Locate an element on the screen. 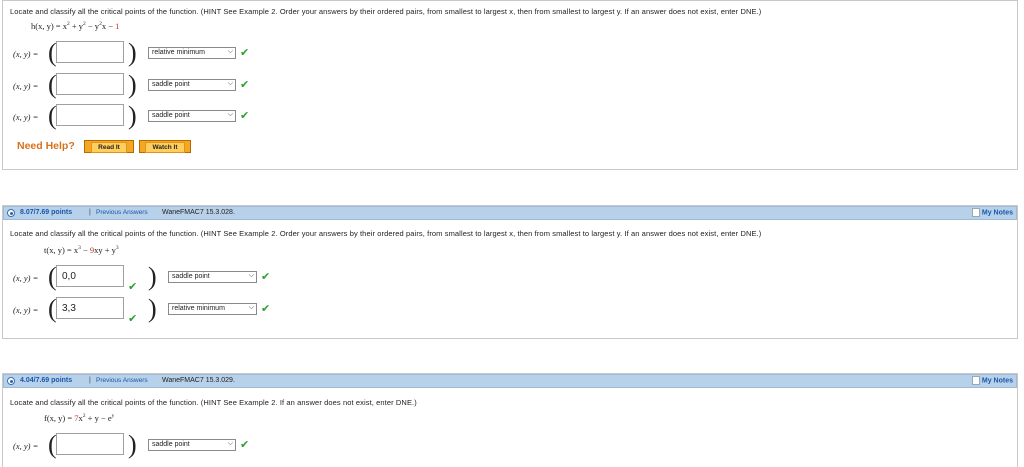 The image size is (1024, 467). classification-select-4: saddle point ⌵ is located at coordinates (212, 277).